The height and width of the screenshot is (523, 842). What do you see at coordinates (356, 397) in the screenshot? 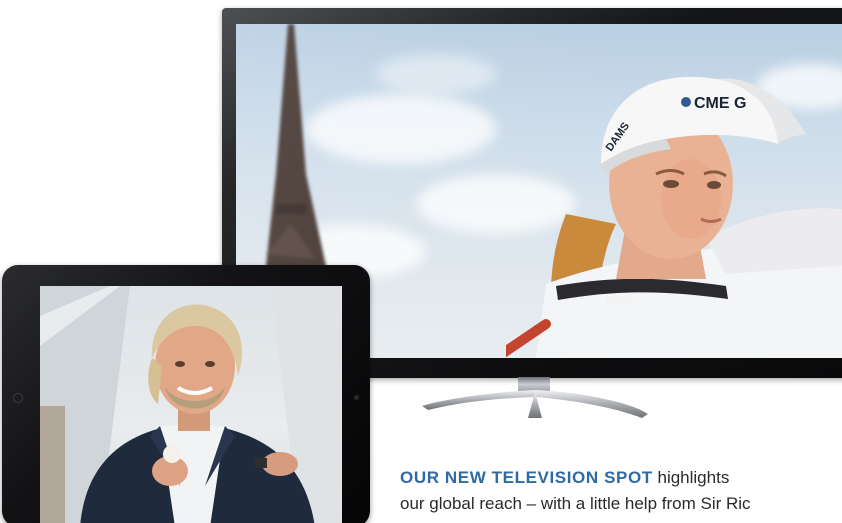
I see `camera-dot` at bounding box center [356, 397].